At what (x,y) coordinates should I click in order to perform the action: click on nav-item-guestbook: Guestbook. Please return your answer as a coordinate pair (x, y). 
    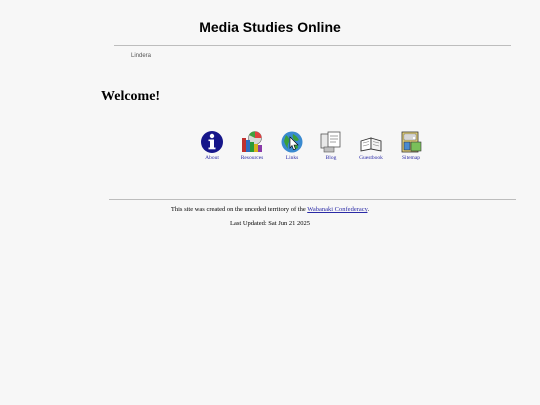
    Looking at the image, I should click on (371, 145).